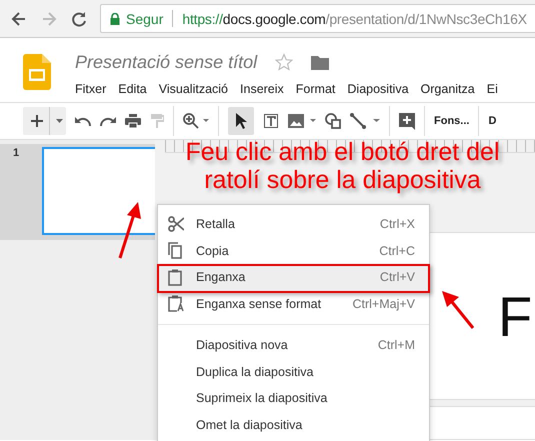  What do you see at coordinates (196, 121) in the screenshot?
I see `zoom-icon` at bounding box center [196, 121].